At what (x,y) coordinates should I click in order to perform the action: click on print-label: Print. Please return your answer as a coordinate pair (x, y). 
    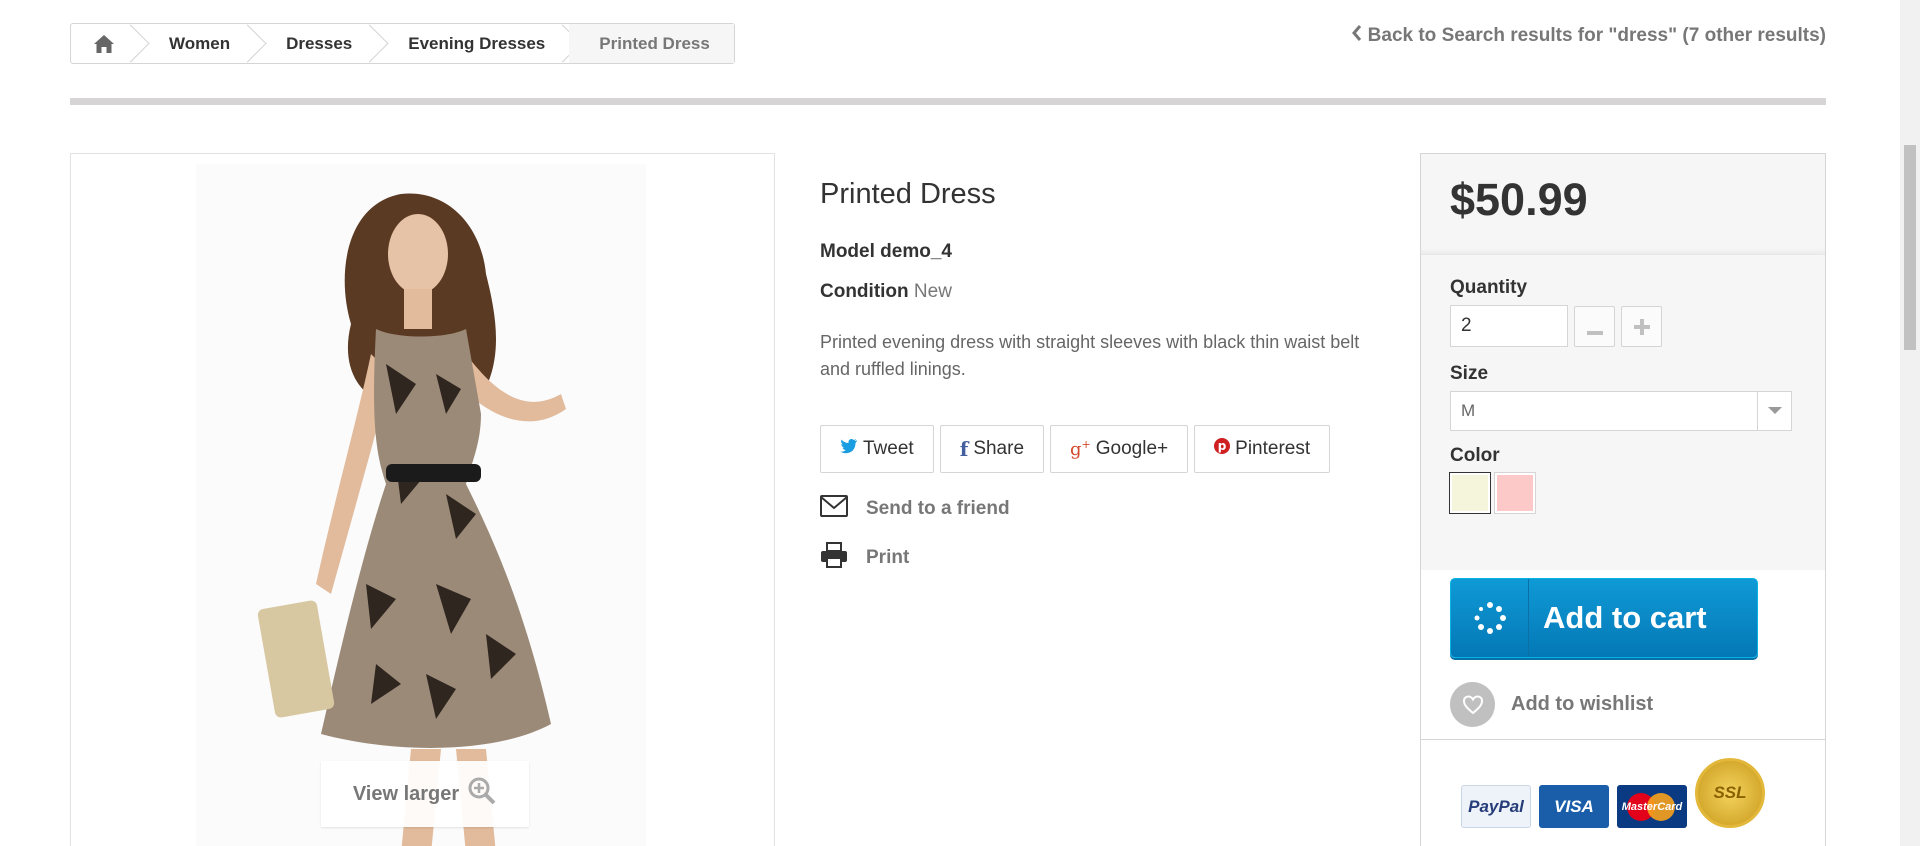
    Looking at the image, I should click on (888, 557).